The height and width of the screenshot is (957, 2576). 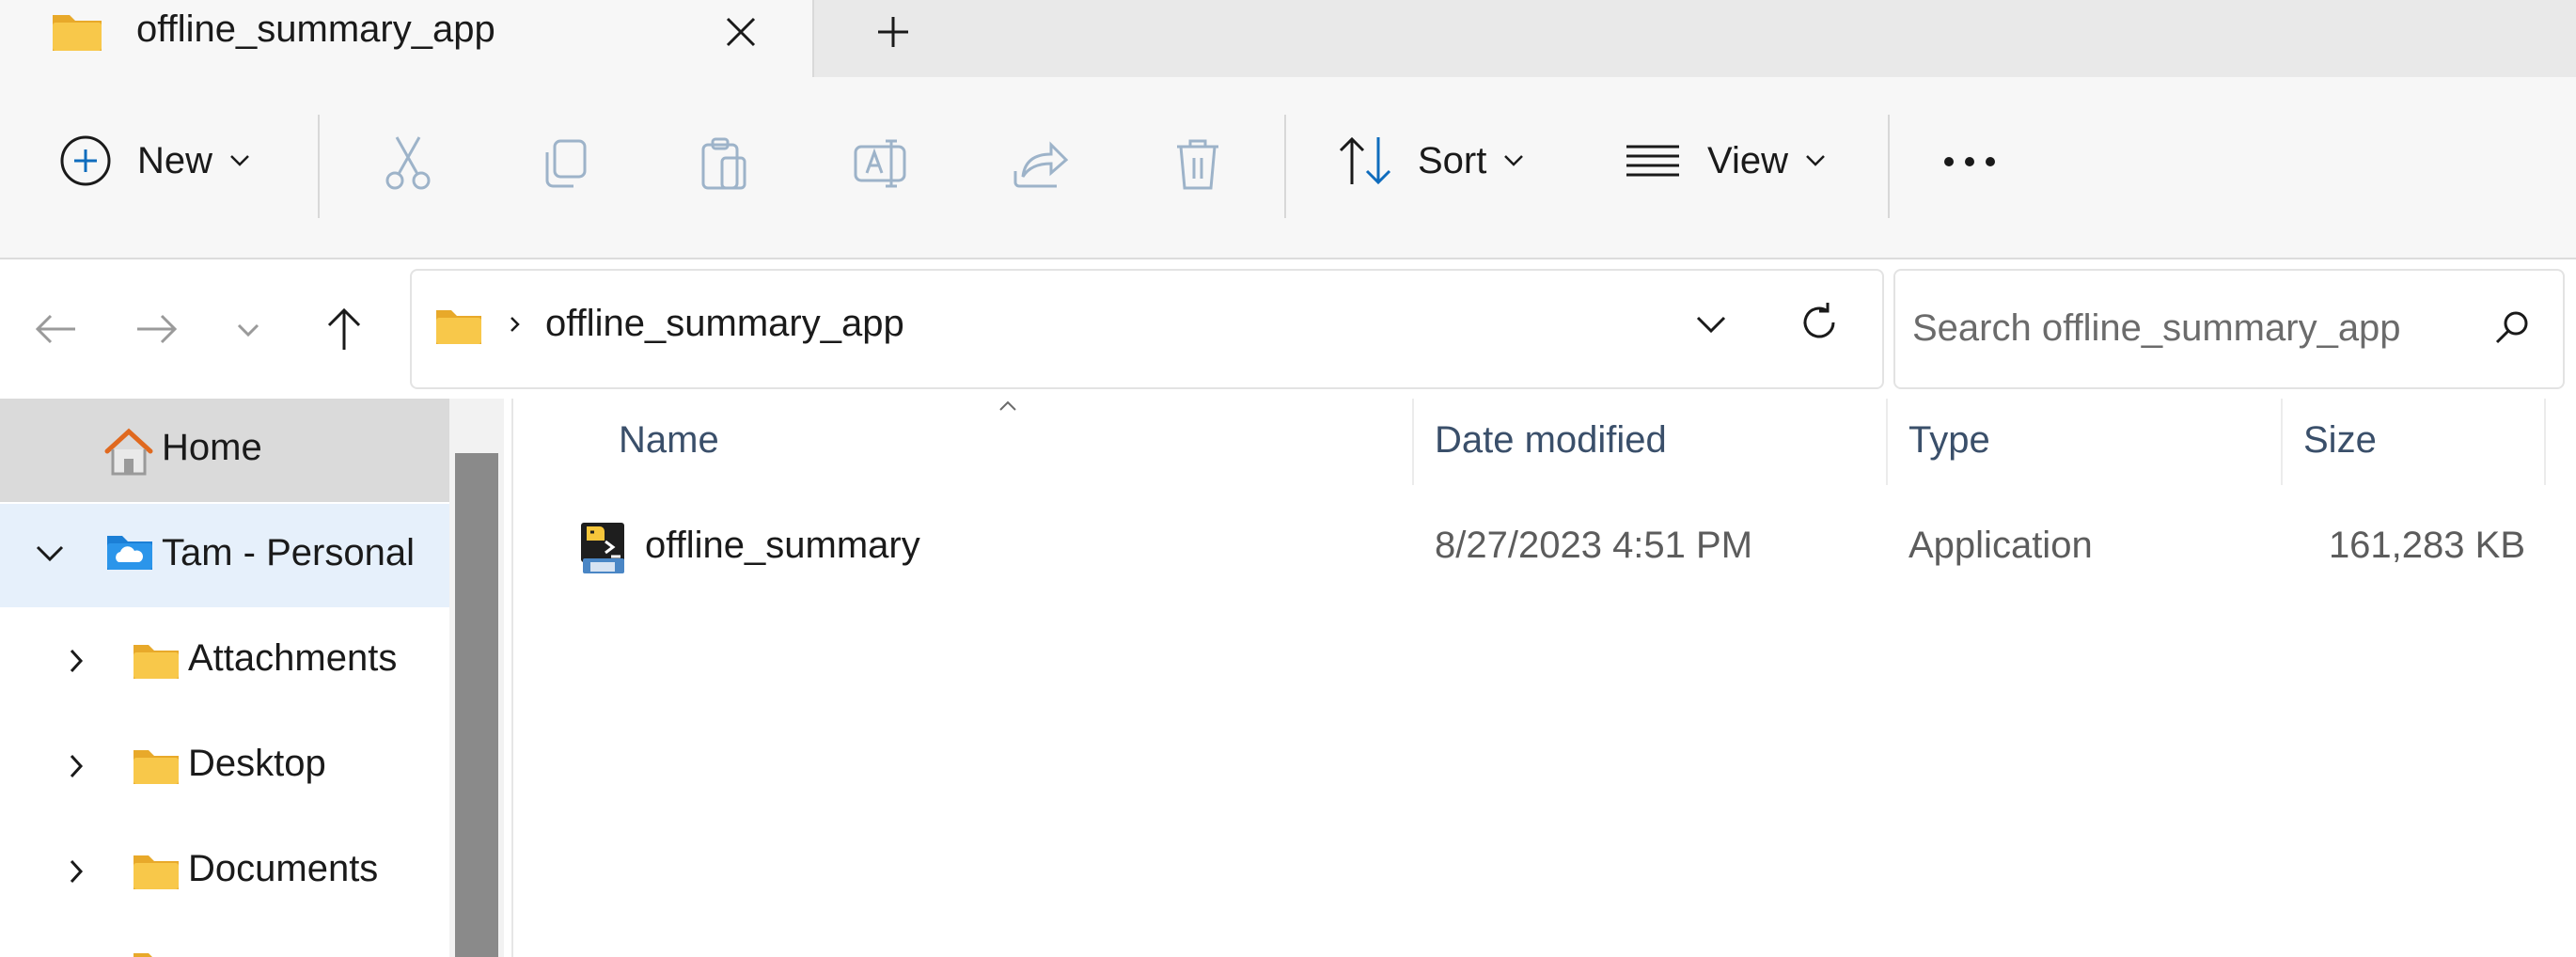 I want to click on navigation-bar: offline_summary_app, so click(x=1288, y=329).